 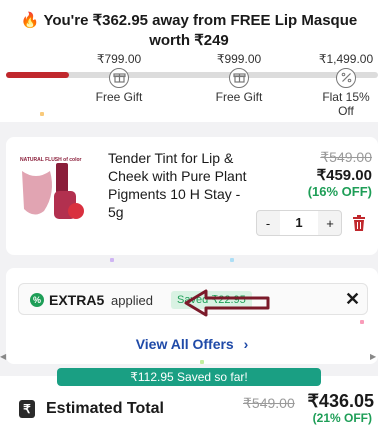 I want to click on milestone-3: ₹1,499.00 Flat 15% Off, so click(x=346, y=85).